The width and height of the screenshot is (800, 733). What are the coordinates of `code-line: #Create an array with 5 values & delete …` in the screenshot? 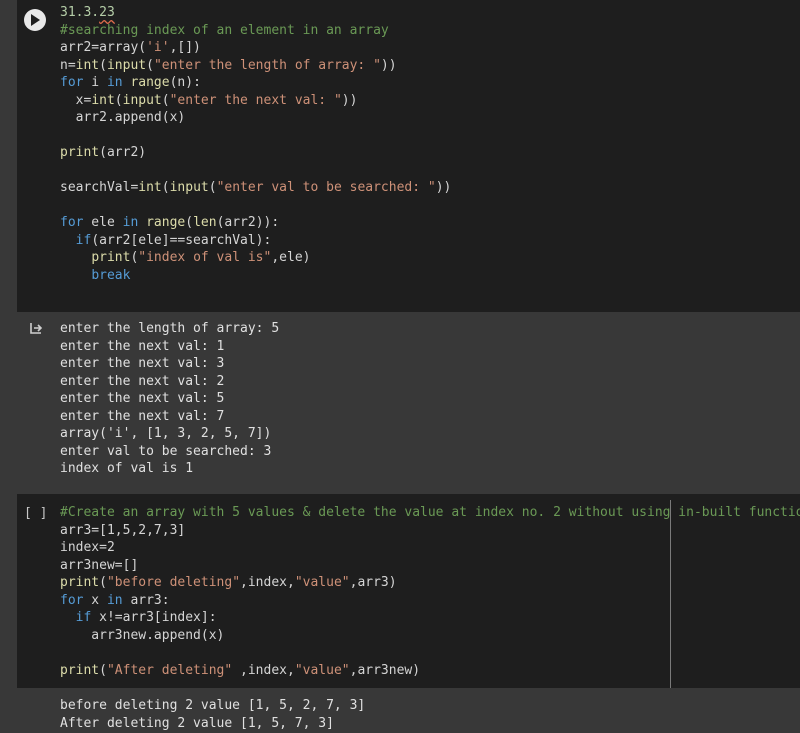 It's located at (430, 512).